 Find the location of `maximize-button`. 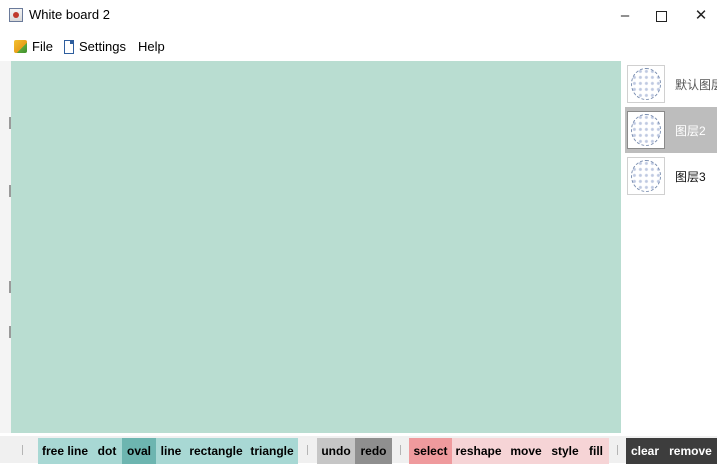

maximize-button is located at coordinates (661, 16).